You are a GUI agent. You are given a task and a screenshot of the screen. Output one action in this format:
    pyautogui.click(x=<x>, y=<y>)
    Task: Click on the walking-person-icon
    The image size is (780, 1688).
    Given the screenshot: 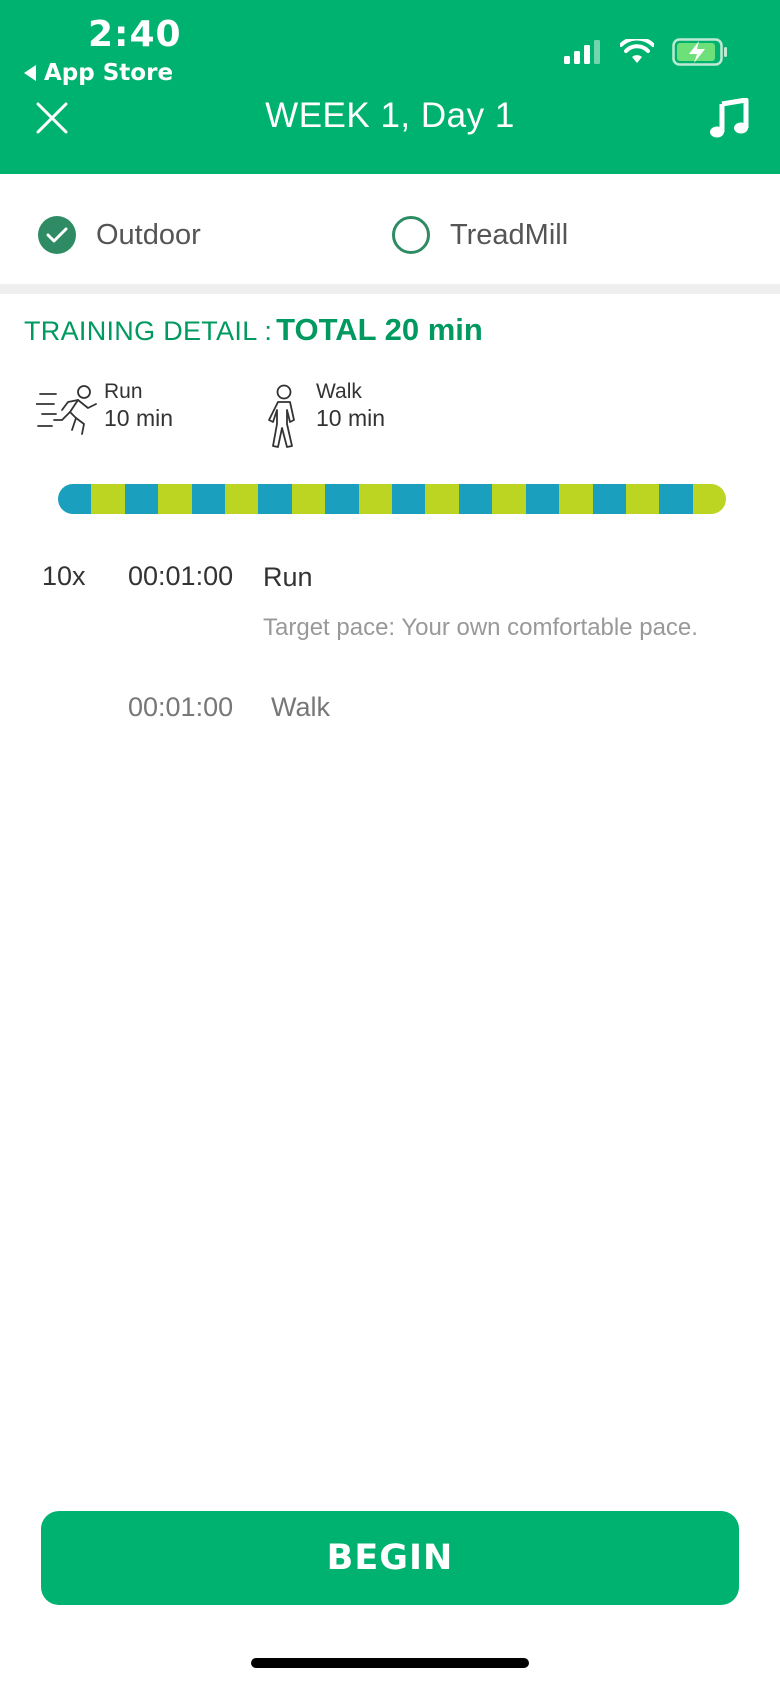 What is the action you would take?
    pyautogui.click(x=281, y=416)
    